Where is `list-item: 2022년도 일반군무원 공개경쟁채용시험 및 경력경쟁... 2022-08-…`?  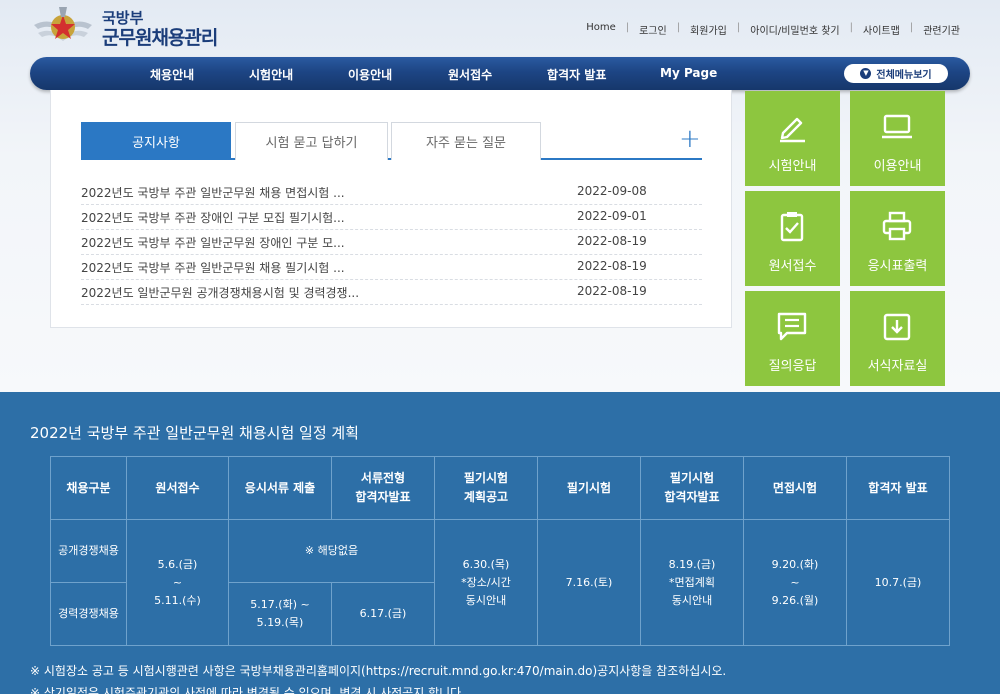
list-item: 2022년도 일반군무원 공개경쟁채용시험 및 경력경쟁... 2022-08-… is located at coordinates (391, 292).